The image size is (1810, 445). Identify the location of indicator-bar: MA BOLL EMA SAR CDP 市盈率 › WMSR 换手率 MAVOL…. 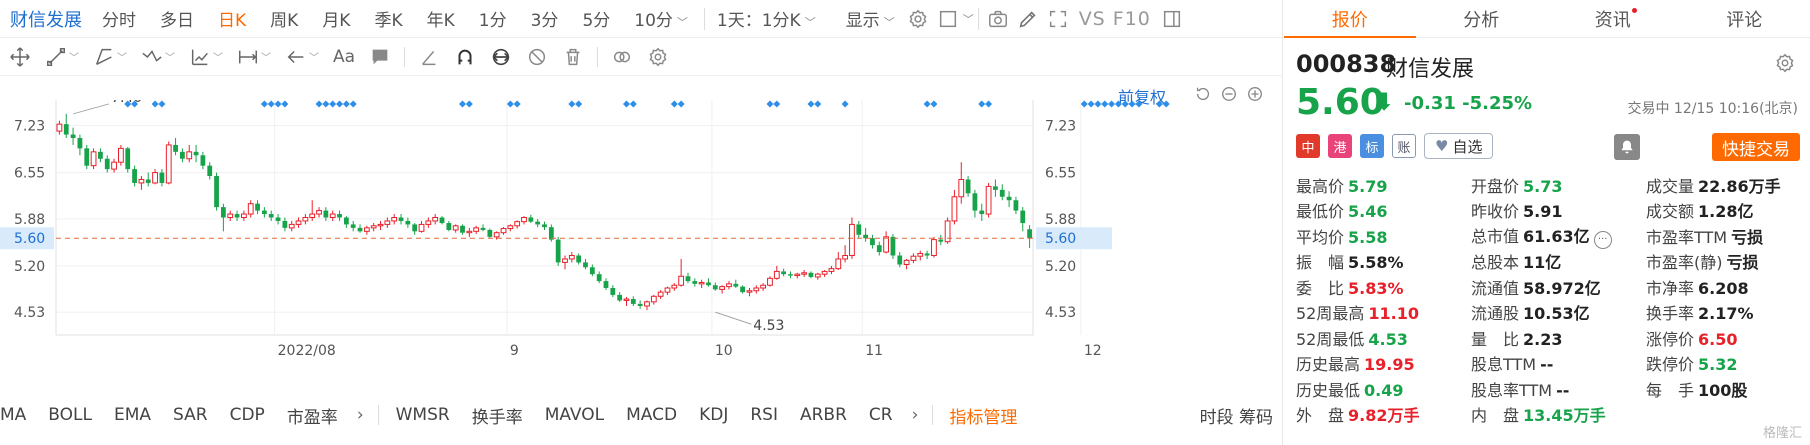
(641, 415).